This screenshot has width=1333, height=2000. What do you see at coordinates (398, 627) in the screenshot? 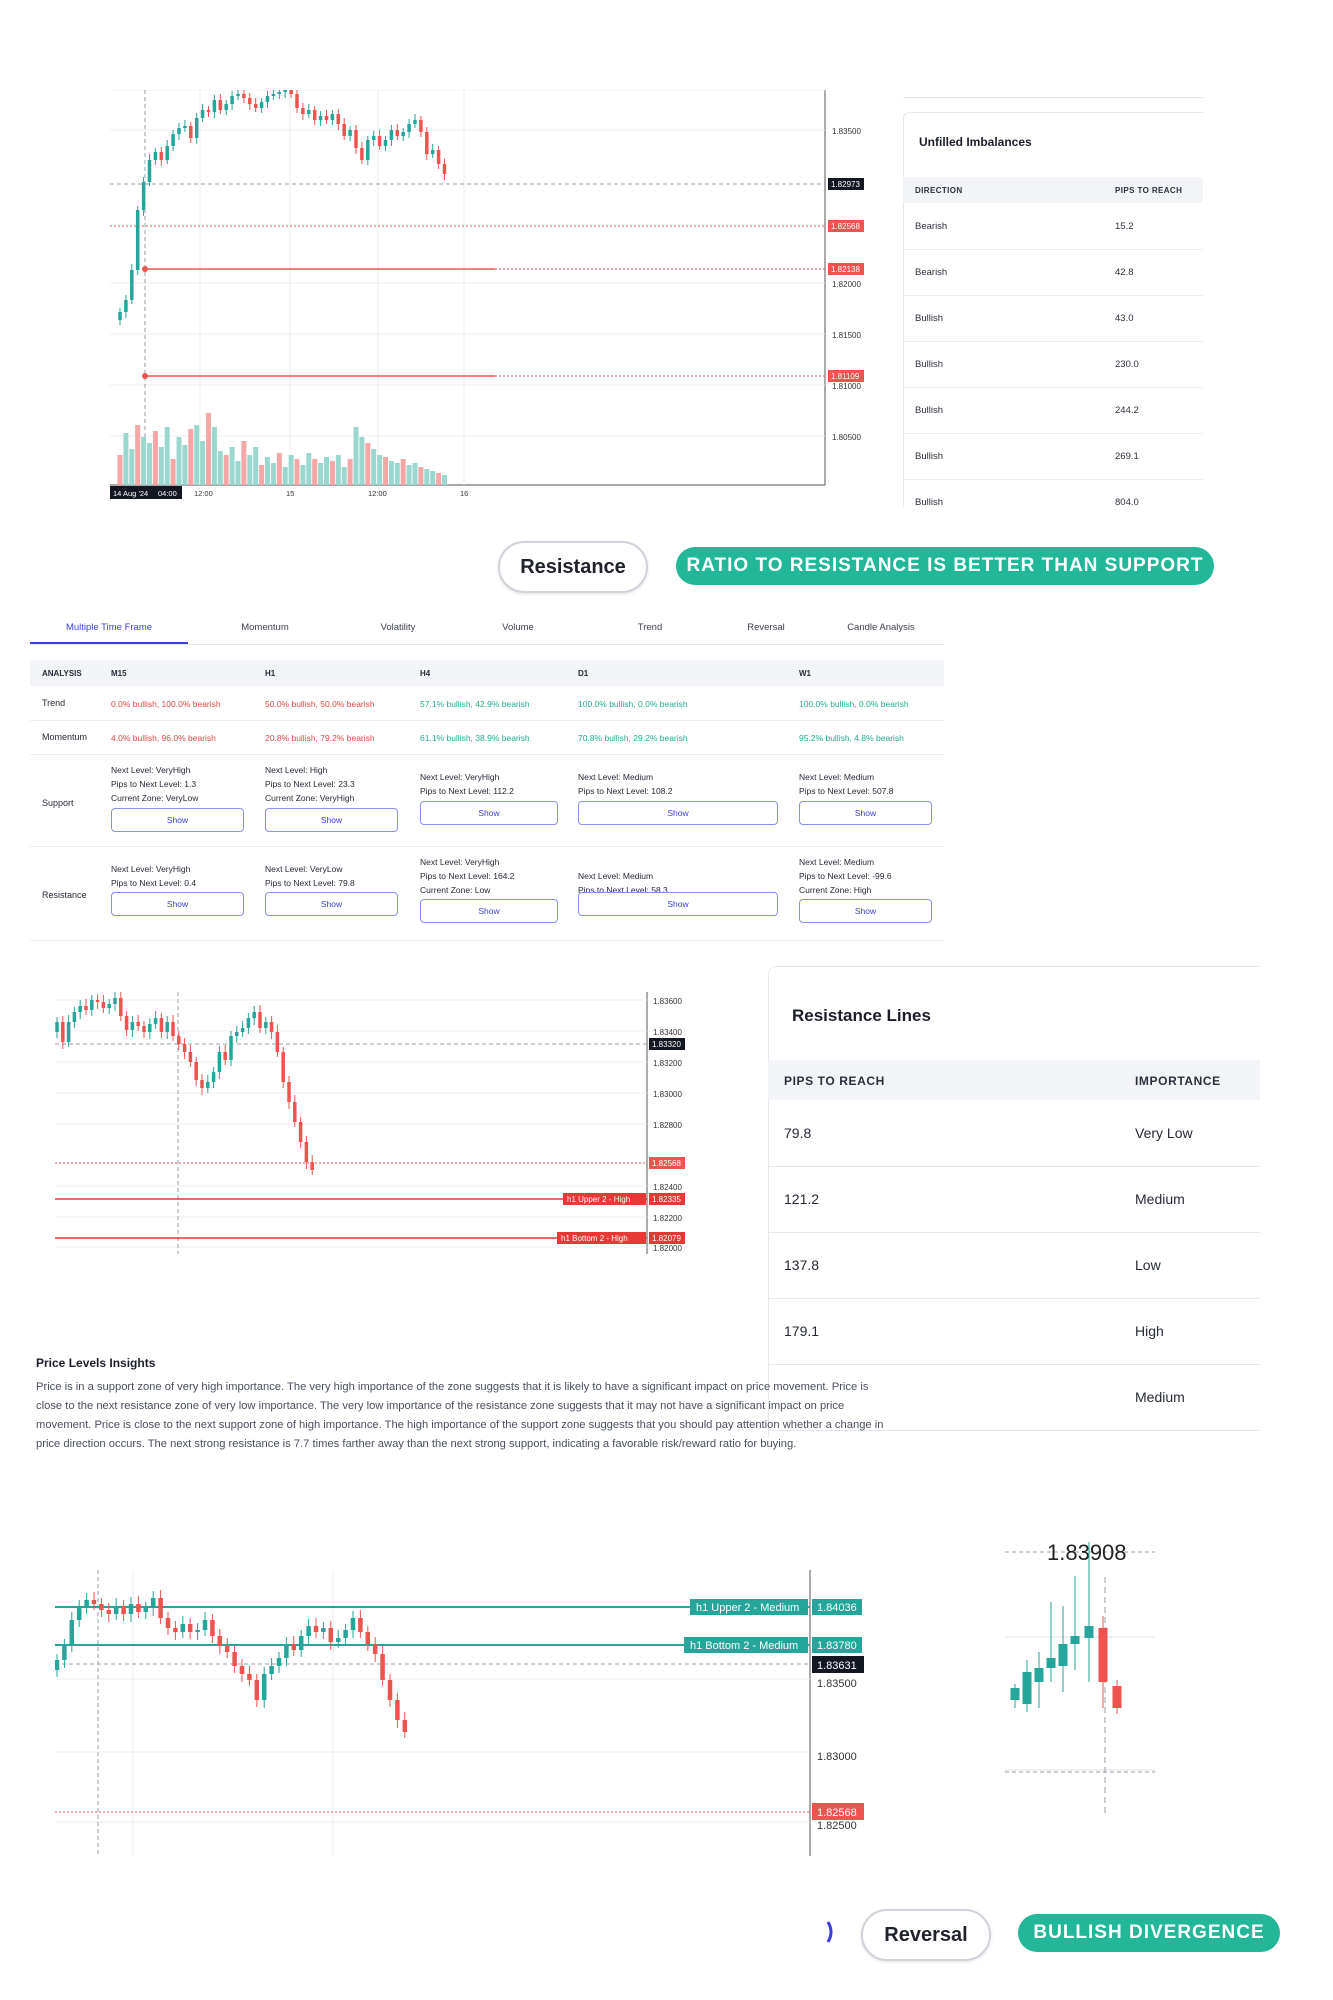
I see `tab-volatility: Volatility` at bounding box center [398, 627].